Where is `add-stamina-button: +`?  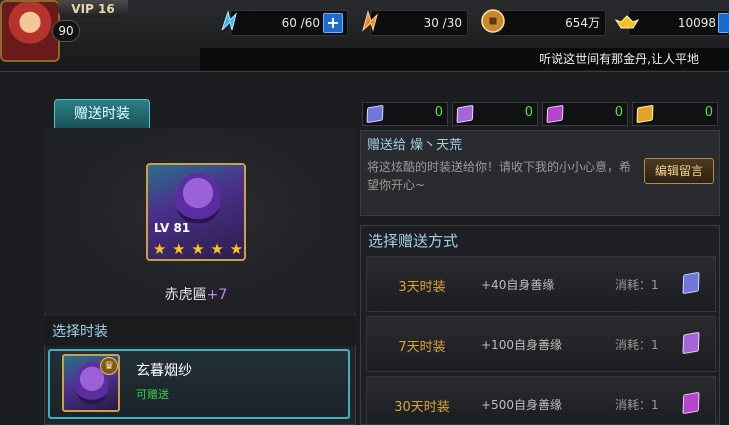 add-stamina-button: + is located at coordinates (333, 23).